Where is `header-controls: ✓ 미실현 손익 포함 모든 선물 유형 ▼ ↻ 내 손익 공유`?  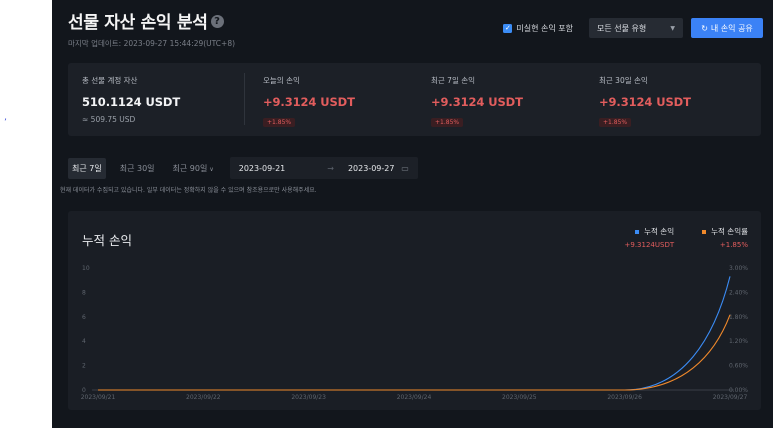 header-controls: ✓ 미실현 손익 포함 모든 선물 유형 ▼ ↻ 내 손익 공유 is located at coordinates (633, 28).